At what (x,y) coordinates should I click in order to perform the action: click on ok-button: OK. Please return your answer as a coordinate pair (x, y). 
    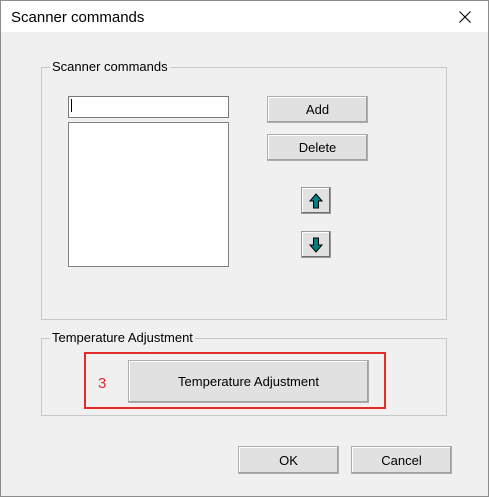
    Looking at the image, I should click on (288, 460).